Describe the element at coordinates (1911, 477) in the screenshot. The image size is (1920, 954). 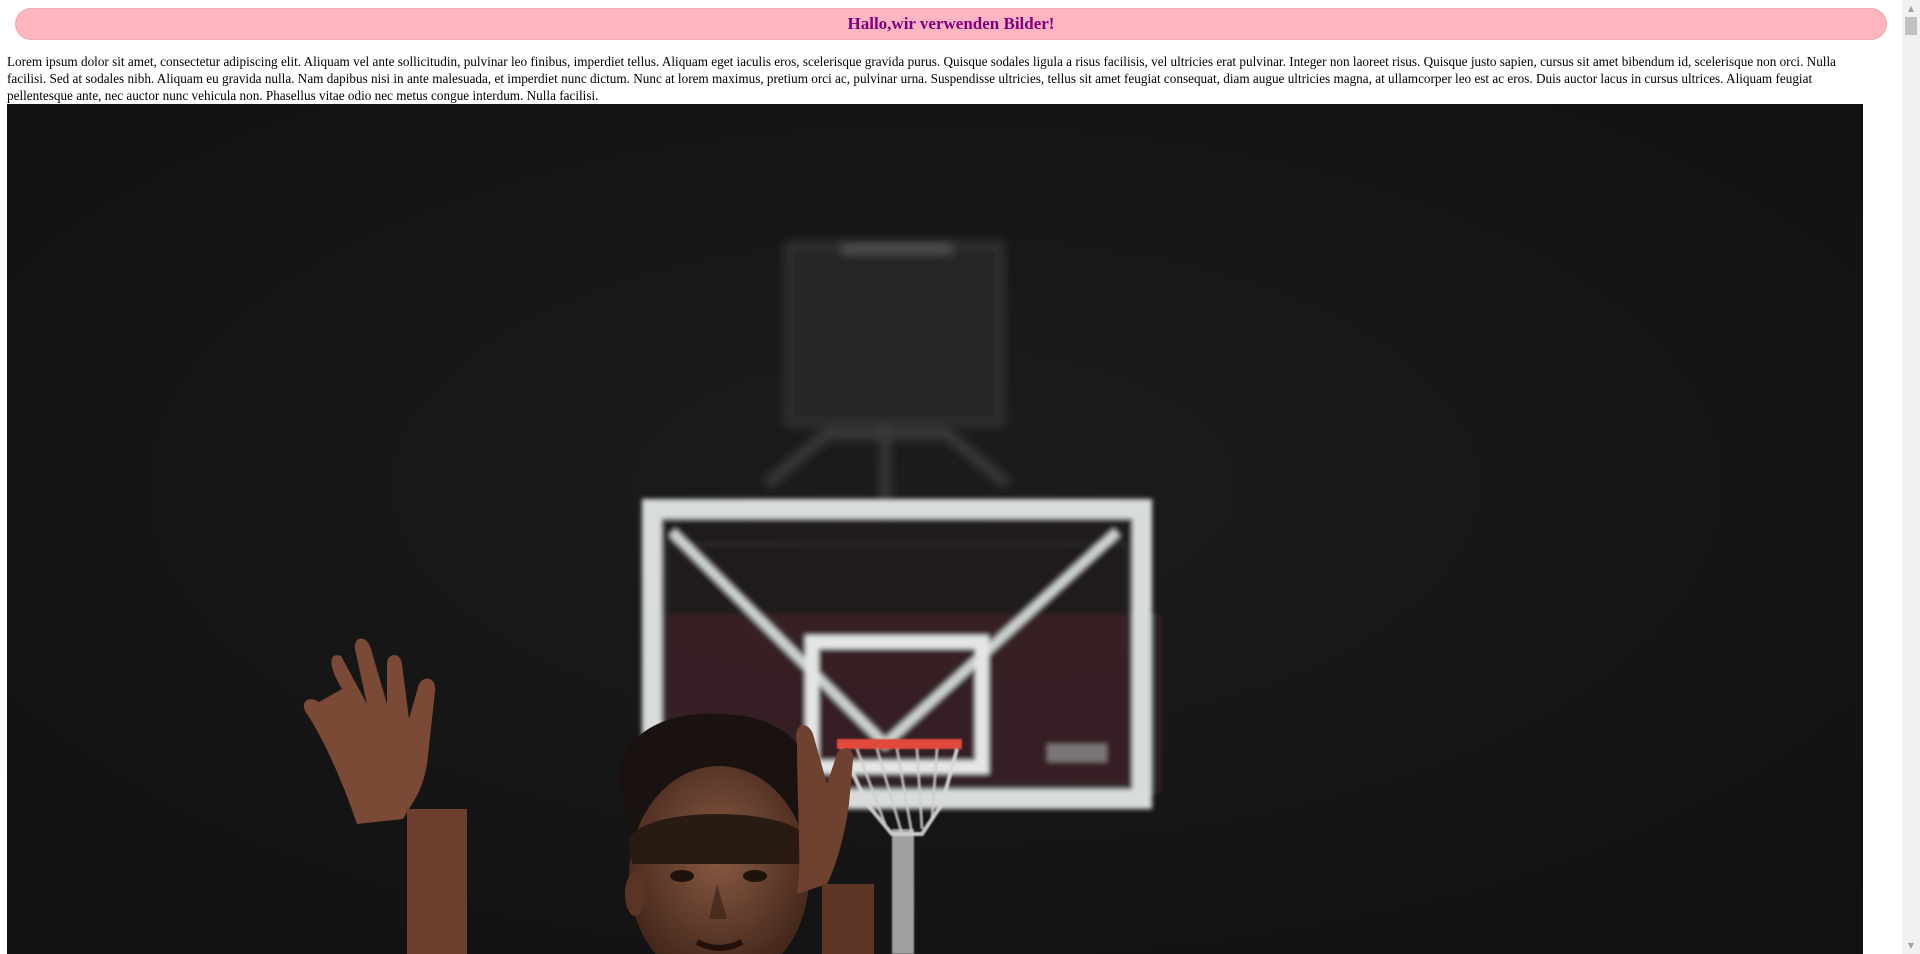
I see `vertical-scrollbar: ▲ ▼` at that location.